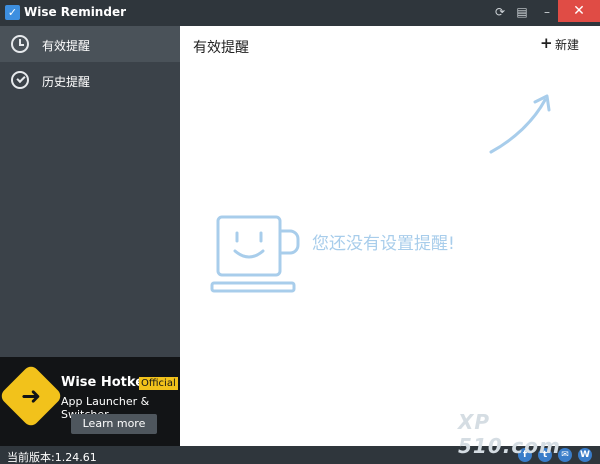  Describe the element at coordinates (509, 434) in the screenshot. I see `watermark: XP 510.com` at that location.